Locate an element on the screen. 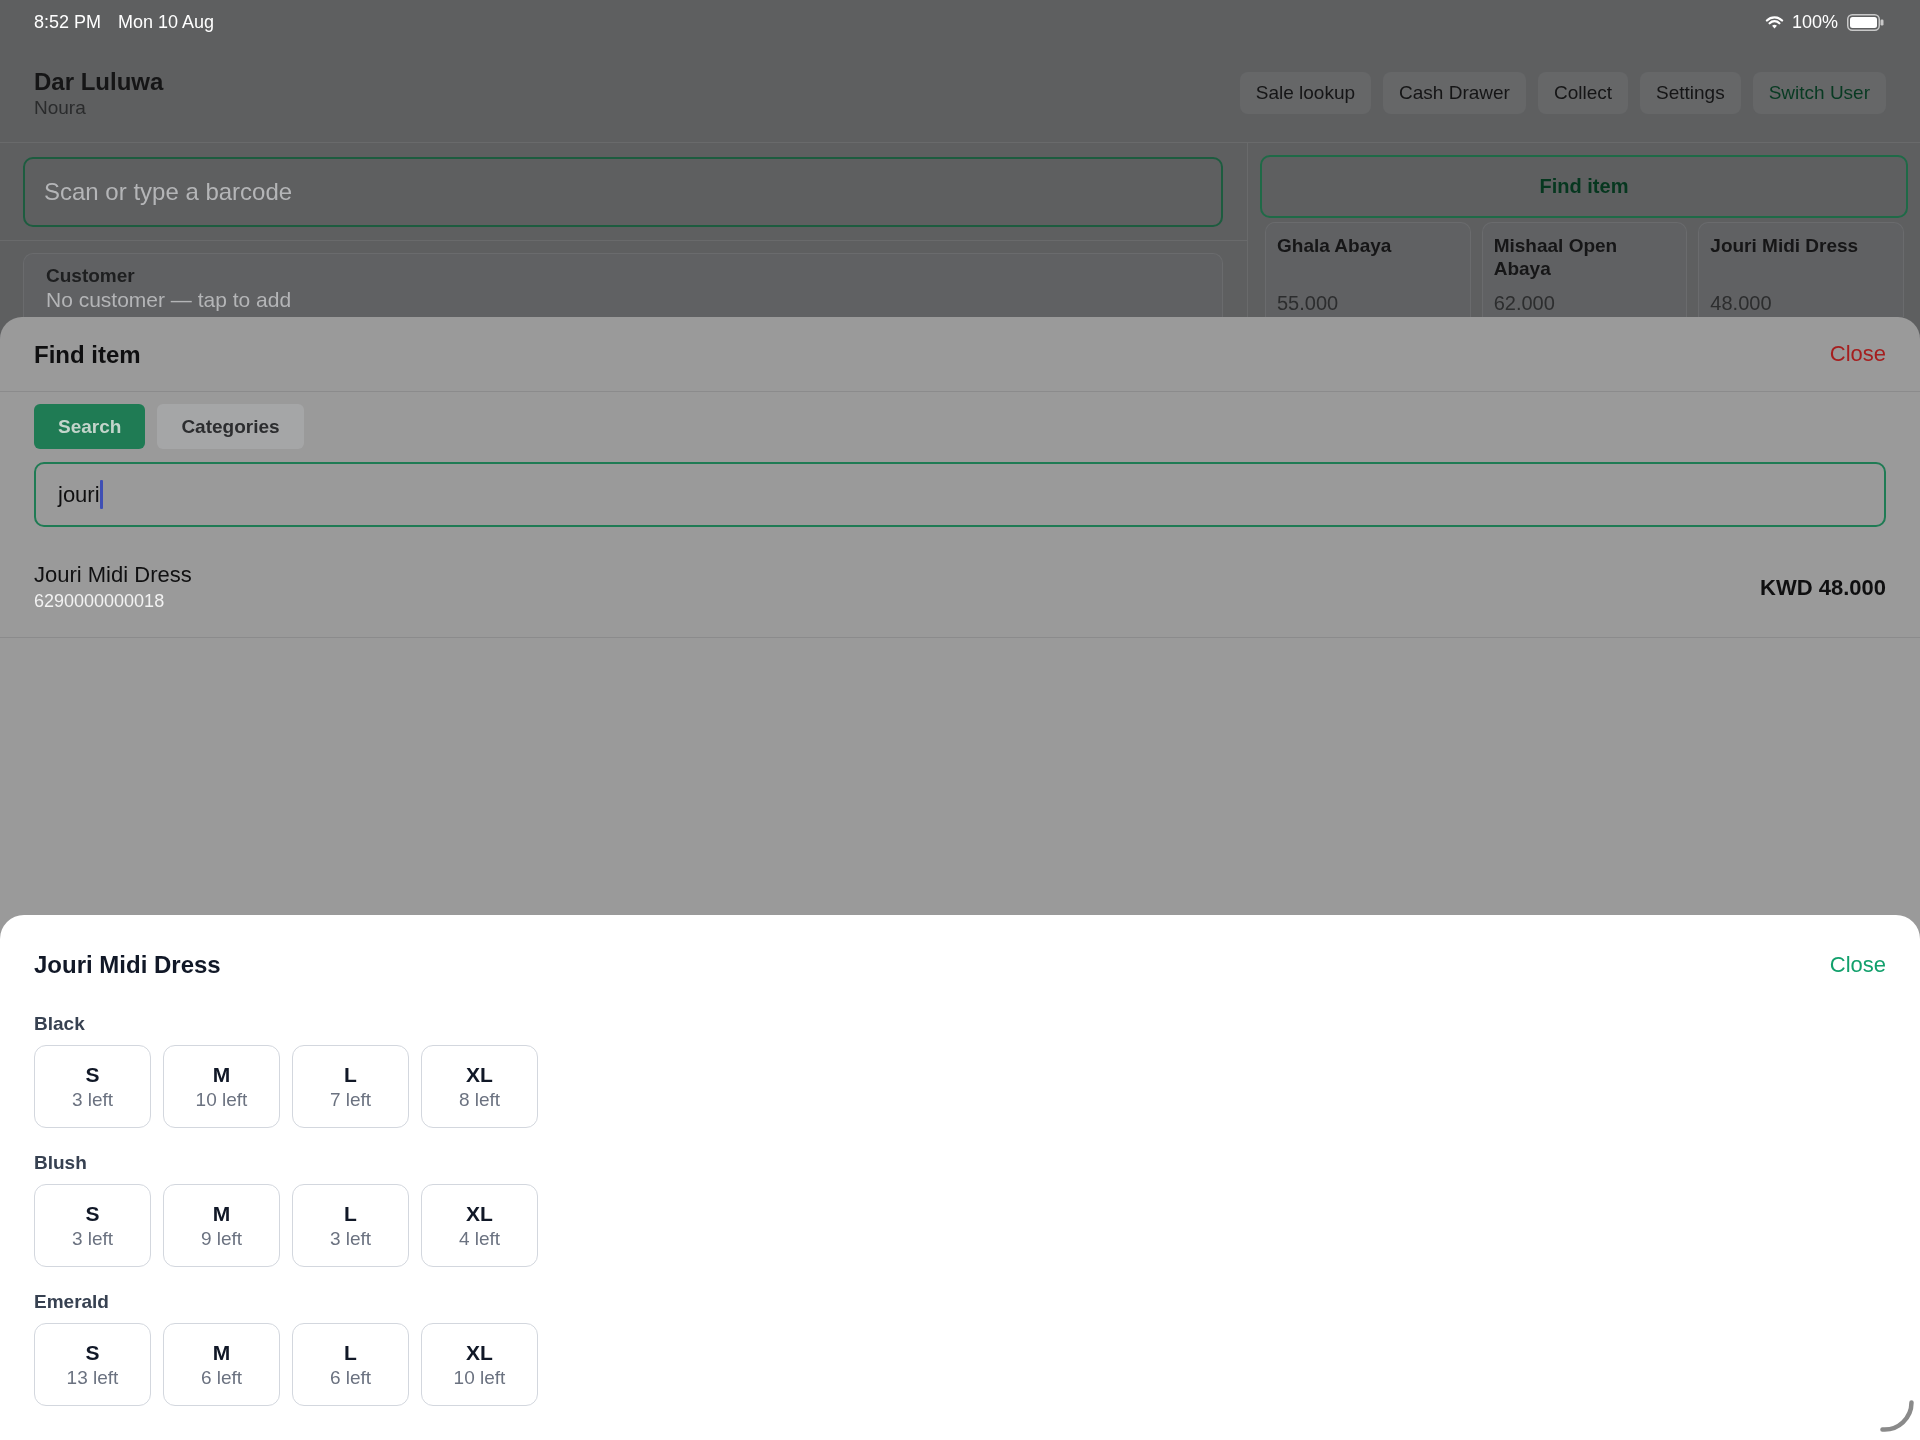  result-price: KWD 48.000 is located at coordinates (1823, 588).